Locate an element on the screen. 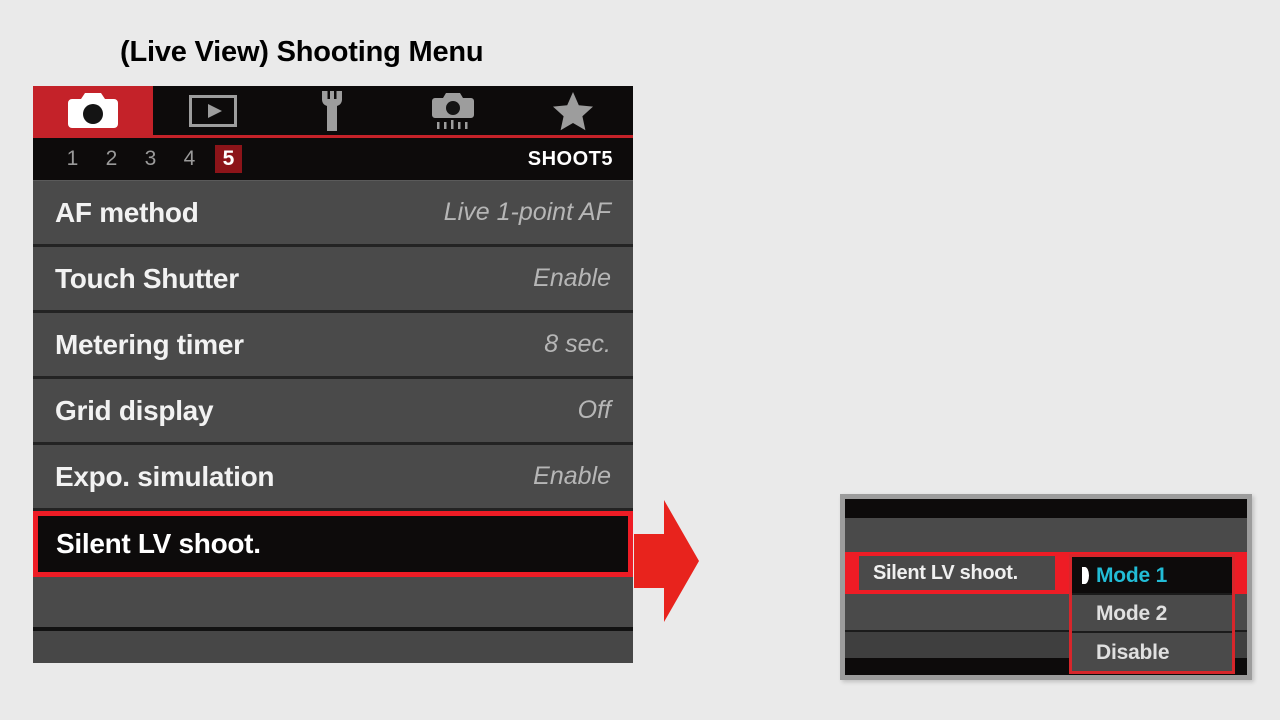  page-tab-3: 3 is located at coordinates (150, 159).